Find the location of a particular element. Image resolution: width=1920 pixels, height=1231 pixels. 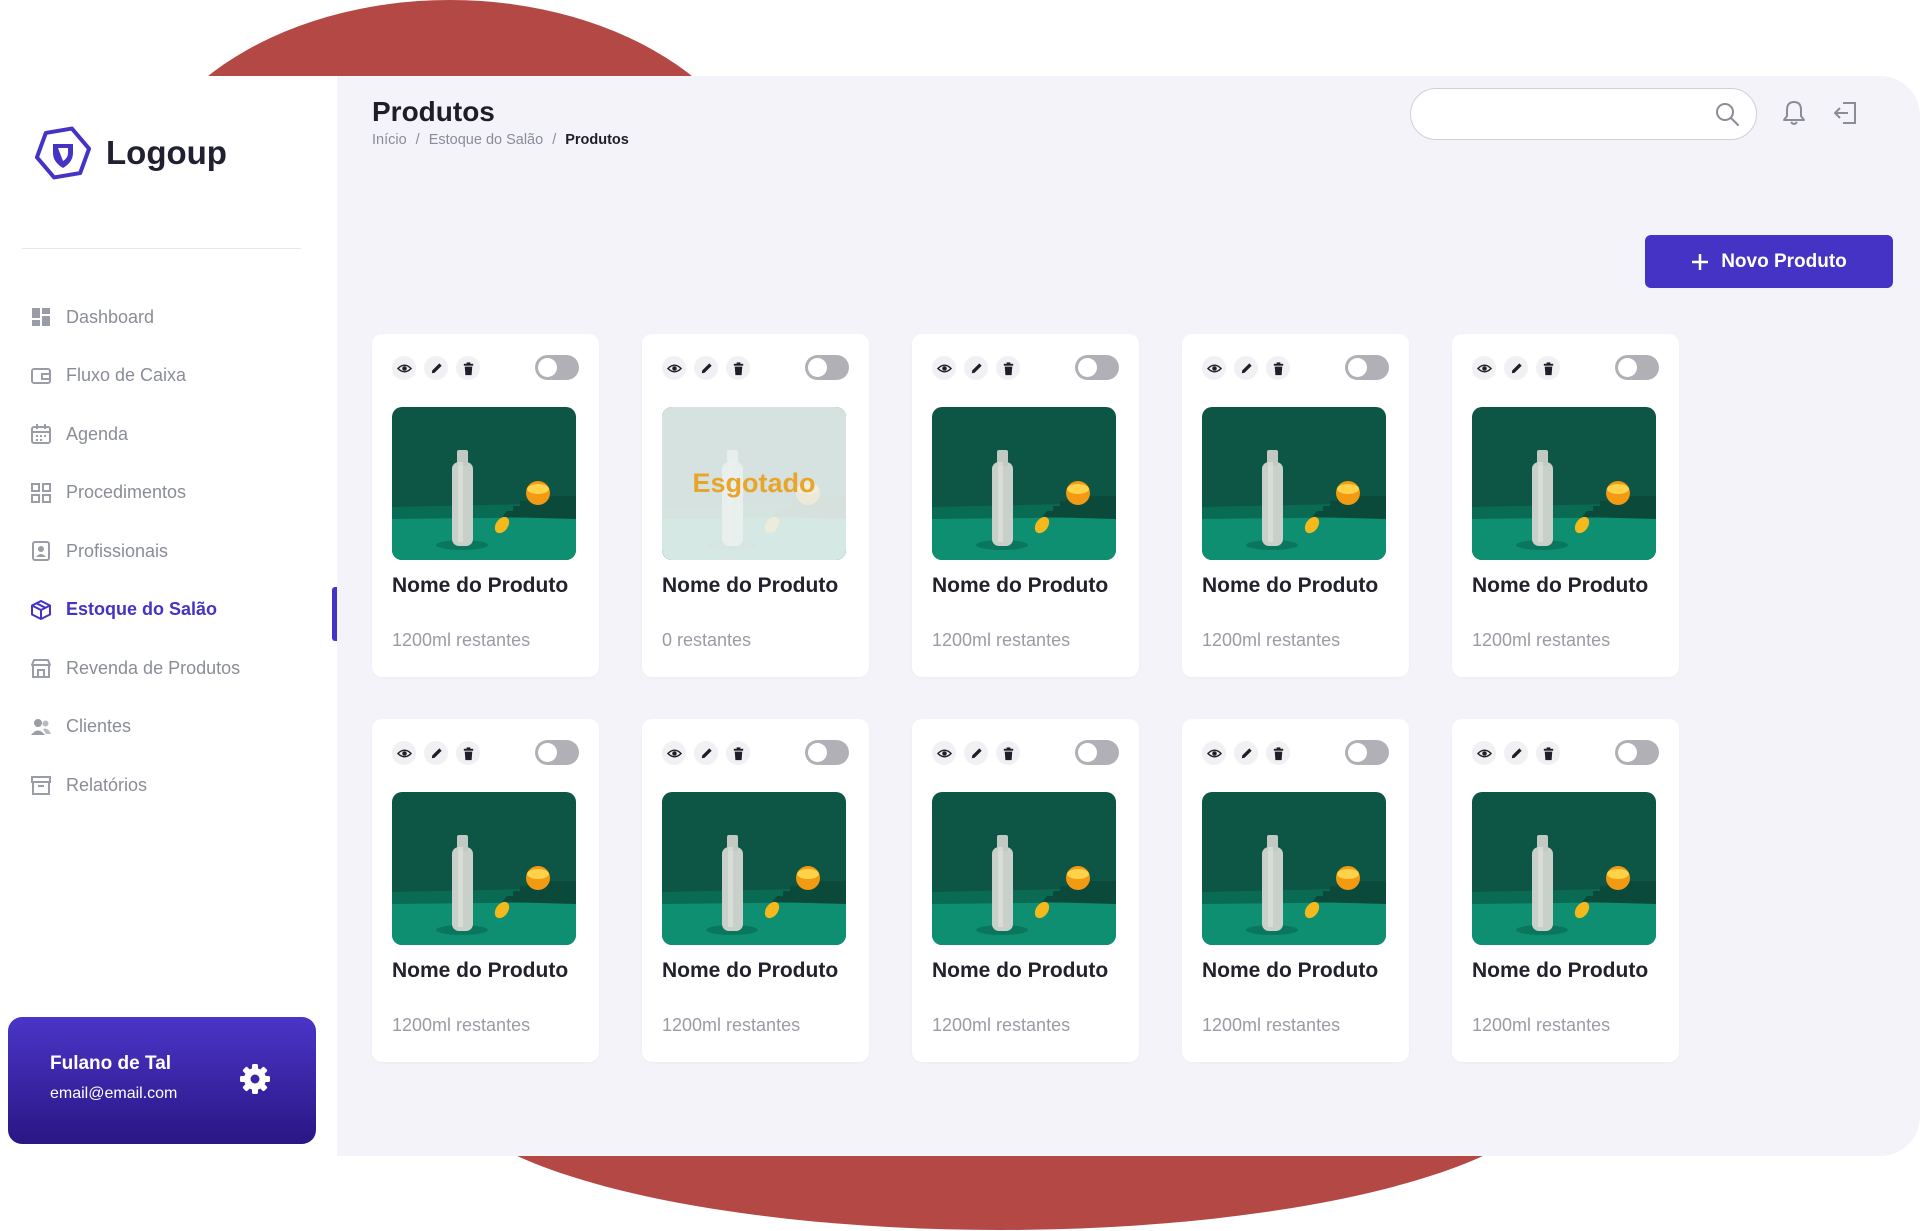

breadcrumb-item-estoque: Estoque do Salão is located at coordinates (486, 140).